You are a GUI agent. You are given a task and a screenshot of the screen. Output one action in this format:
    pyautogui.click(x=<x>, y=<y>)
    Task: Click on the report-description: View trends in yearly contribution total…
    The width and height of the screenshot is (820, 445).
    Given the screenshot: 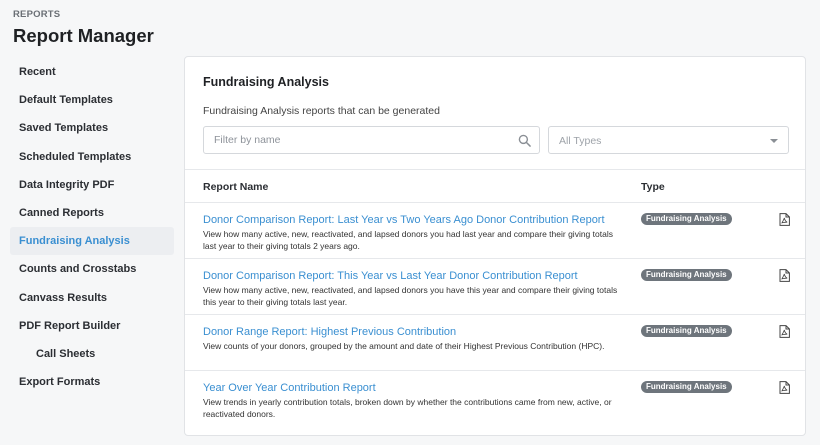 What is the action you would take?
    pyautogui.click(x=407, y=408)
    